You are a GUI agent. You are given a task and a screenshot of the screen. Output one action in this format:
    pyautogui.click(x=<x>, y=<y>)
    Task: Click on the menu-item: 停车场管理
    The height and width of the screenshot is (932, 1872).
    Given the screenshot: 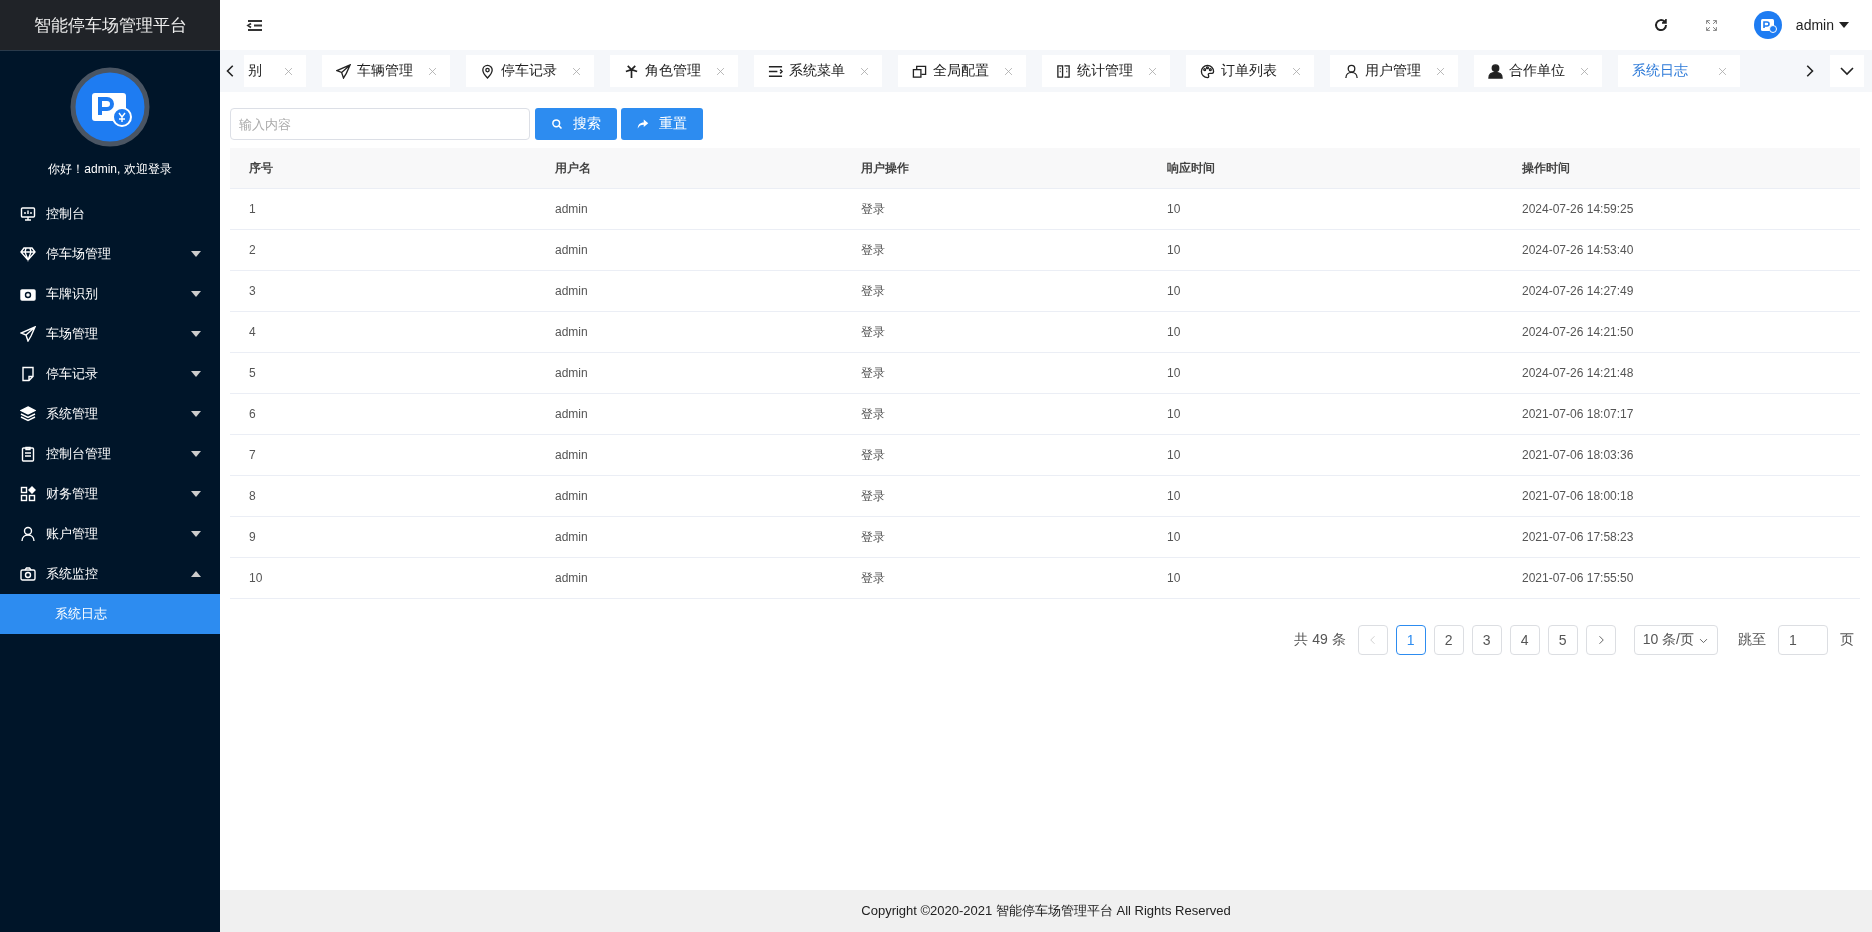 What is the action you would take?
    pyautogui.click(x=110, y=254)
    